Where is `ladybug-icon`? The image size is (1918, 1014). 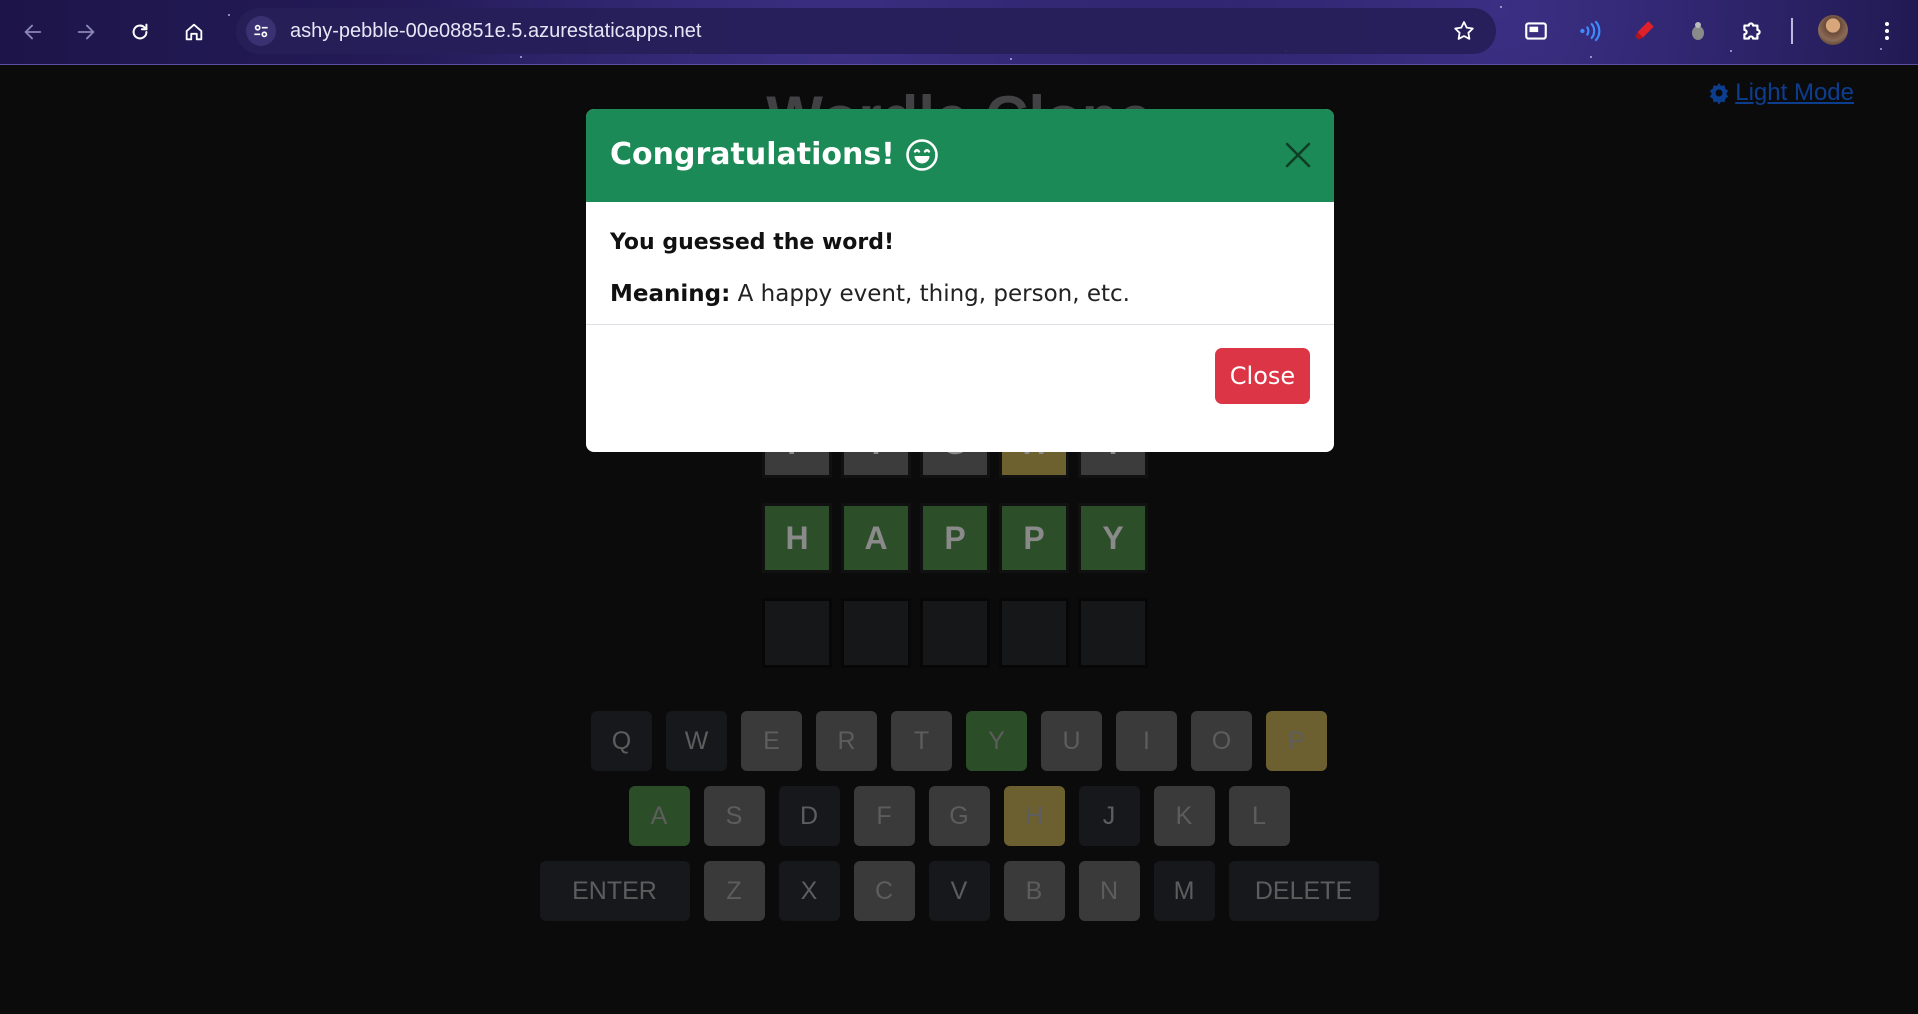 ladybug-icon is located at coordinates (1698, 31).